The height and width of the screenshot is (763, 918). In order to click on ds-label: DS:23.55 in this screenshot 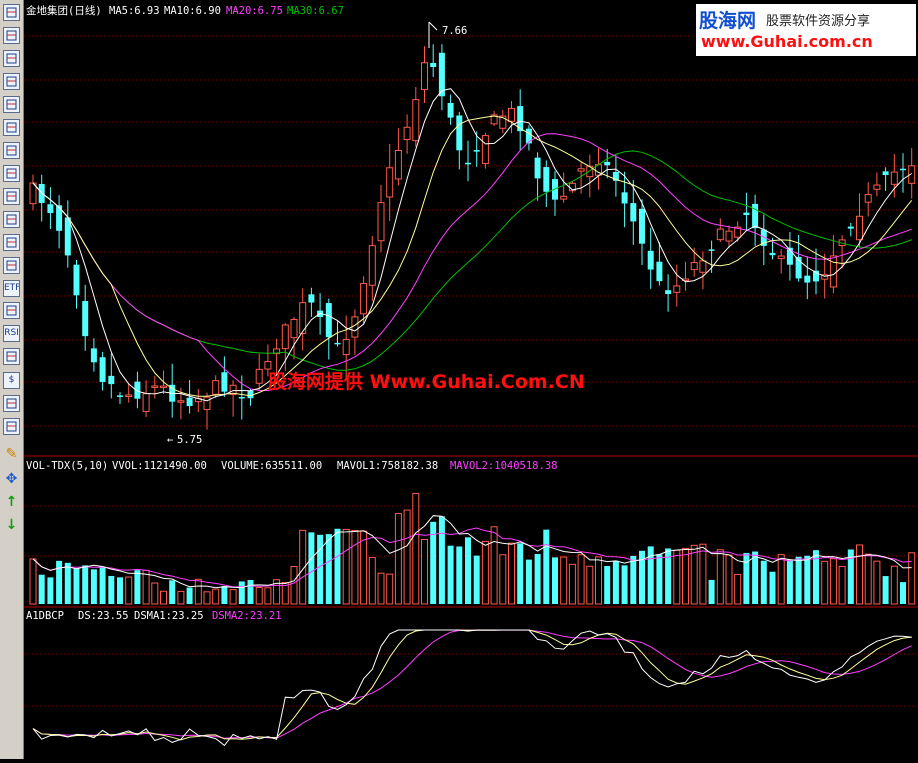, I will do `click(103, 616)`.